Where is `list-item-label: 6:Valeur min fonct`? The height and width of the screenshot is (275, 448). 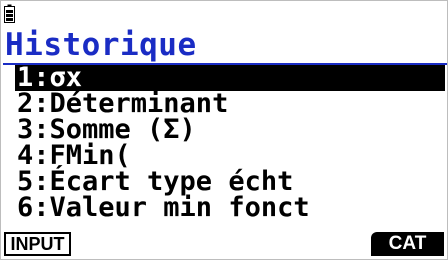
list-item-label: 6:Valeur min fonct is located at coordinates (163, 207).